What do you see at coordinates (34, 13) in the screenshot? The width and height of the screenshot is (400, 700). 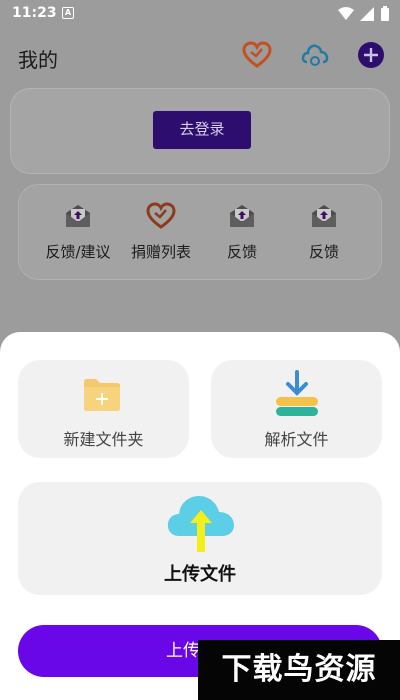 I see `status-time: 11:23` at bounding box center [34, 13].